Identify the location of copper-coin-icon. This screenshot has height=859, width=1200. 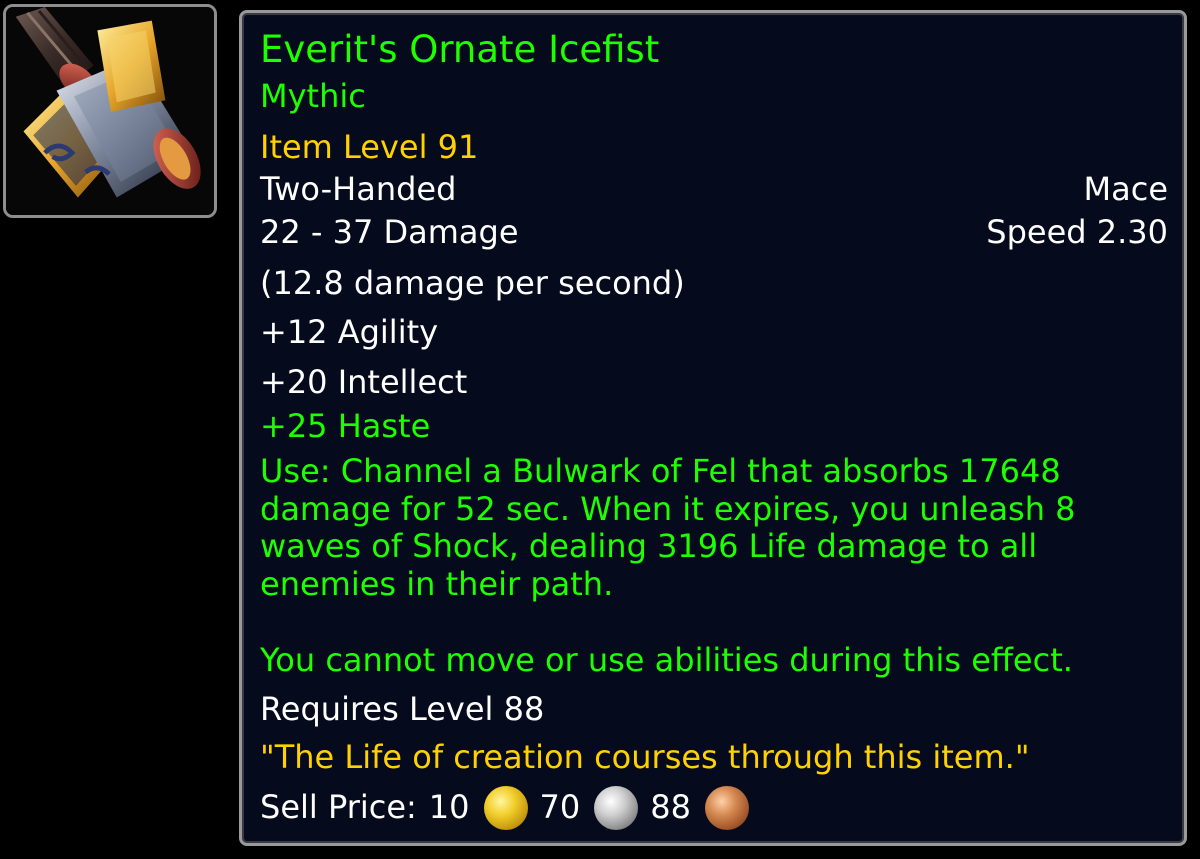
(726, 808).